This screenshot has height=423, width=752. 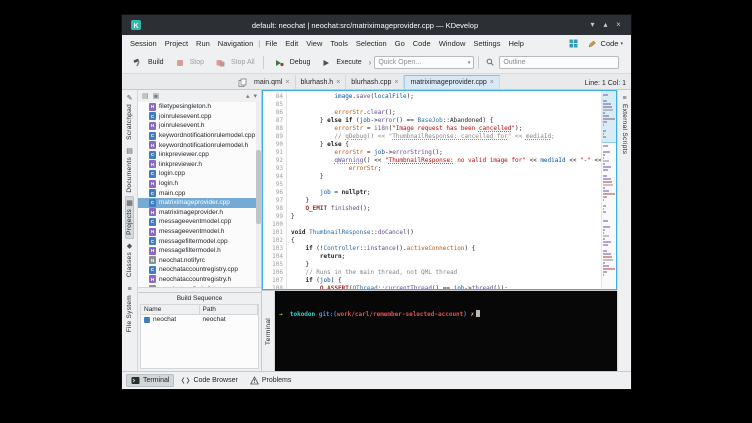 I want to click on menu-navigation: Navigation, so click(x=235, y=43).